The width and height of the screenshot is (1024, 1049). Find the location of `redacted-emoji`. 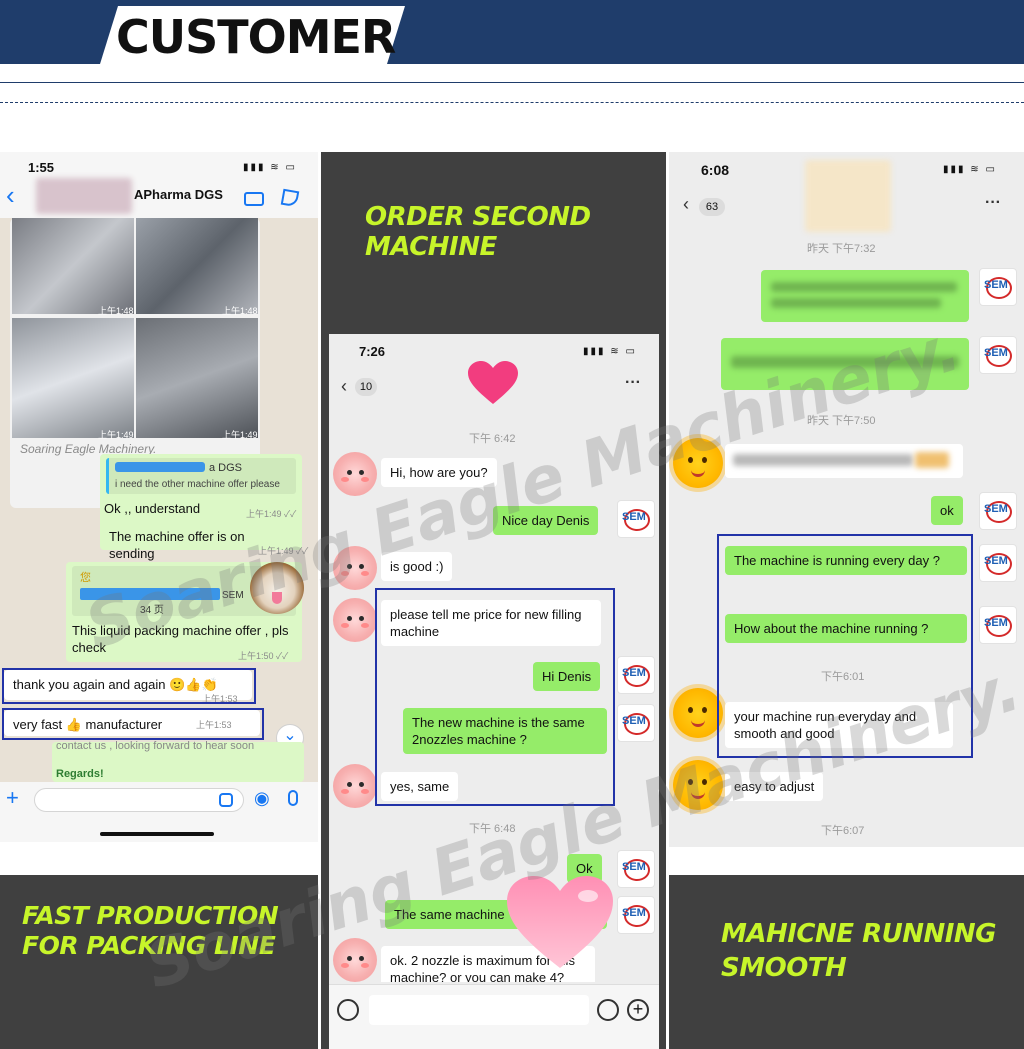

redacted-emoji is located at coordinates (932, 460).